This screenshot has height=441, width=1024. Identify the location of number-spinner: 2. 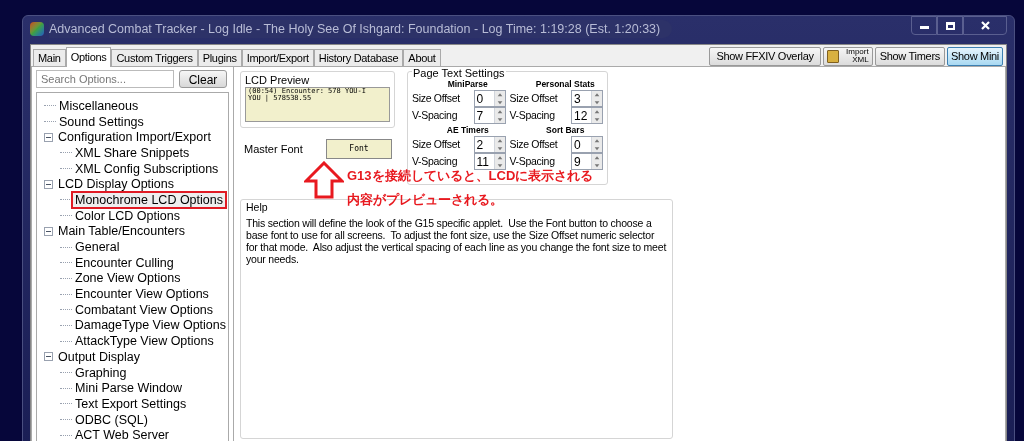
(489, 144).